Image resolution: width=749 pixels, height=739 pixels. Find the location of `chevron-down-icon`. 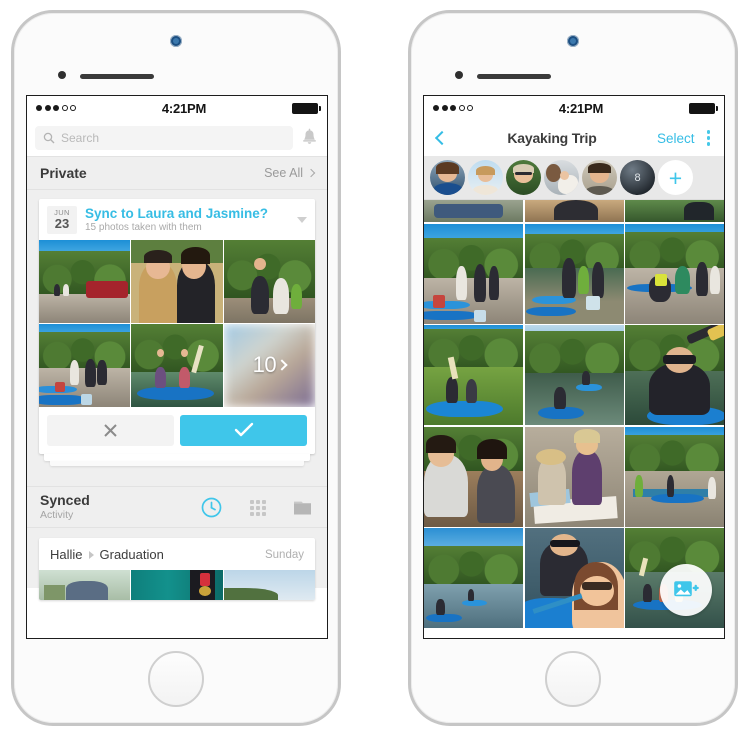

chevron-down-icon is located at coordinates (302, 219).